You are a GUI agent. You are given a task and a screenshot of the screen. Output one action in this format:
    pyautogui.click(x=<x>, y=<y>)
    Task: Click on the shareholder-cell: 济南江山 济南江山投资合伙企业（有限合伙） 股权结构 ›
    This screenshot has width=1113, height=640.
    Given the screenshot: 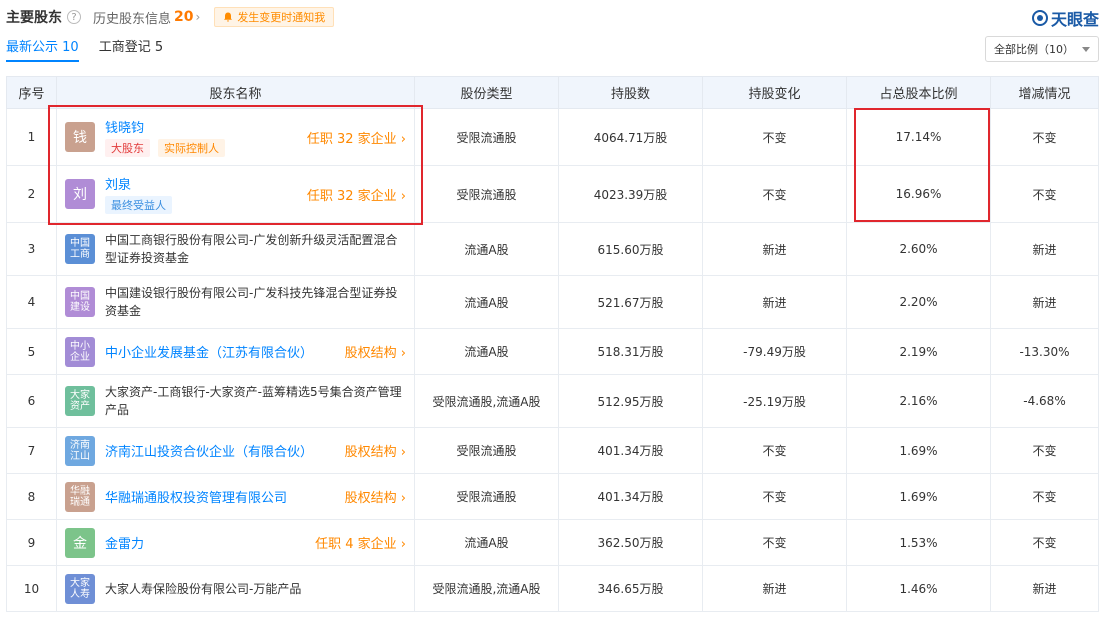 What is the action you would take?
    pyautogui.click(x=235, y=450)
    